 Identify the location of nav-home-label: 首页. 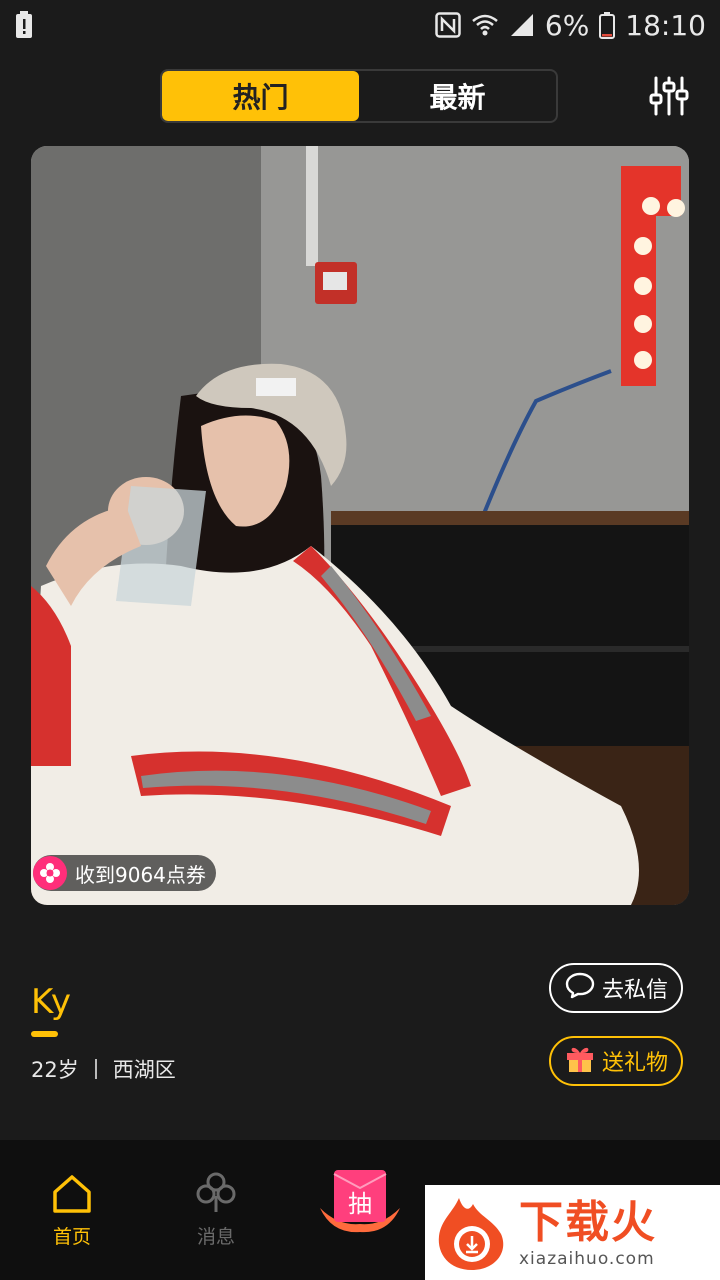
(71, 1237).